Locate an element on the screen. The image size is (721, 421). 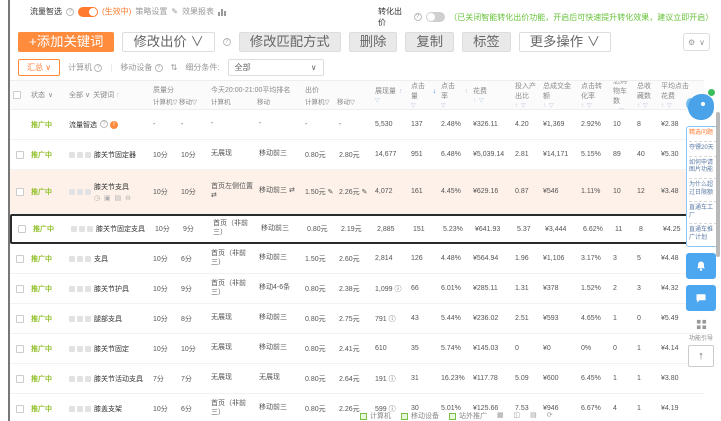
bid-mobile: 2.75元 is located at coordinates (349, 319).